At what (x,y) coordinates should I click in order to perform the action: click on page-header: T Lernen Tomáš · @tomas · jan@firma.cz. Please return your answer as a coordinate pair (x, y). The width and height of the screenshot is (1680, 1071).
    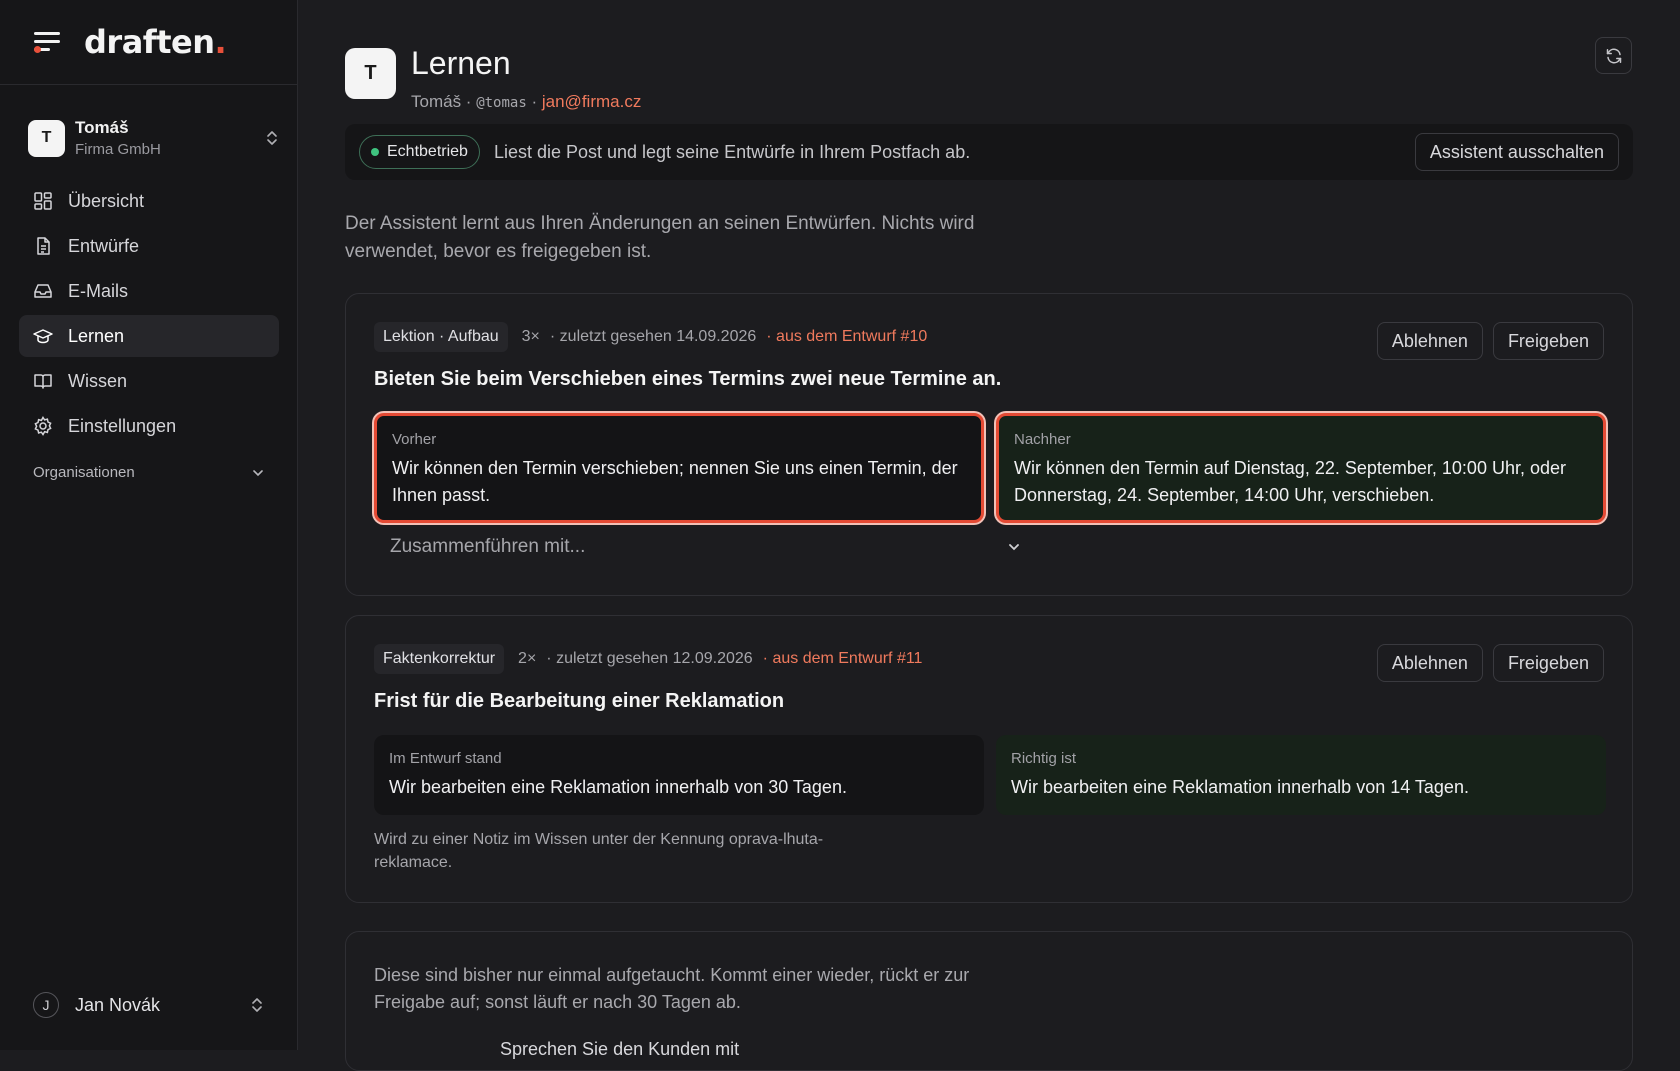
    Looking at the image, I should click on (493, 79).